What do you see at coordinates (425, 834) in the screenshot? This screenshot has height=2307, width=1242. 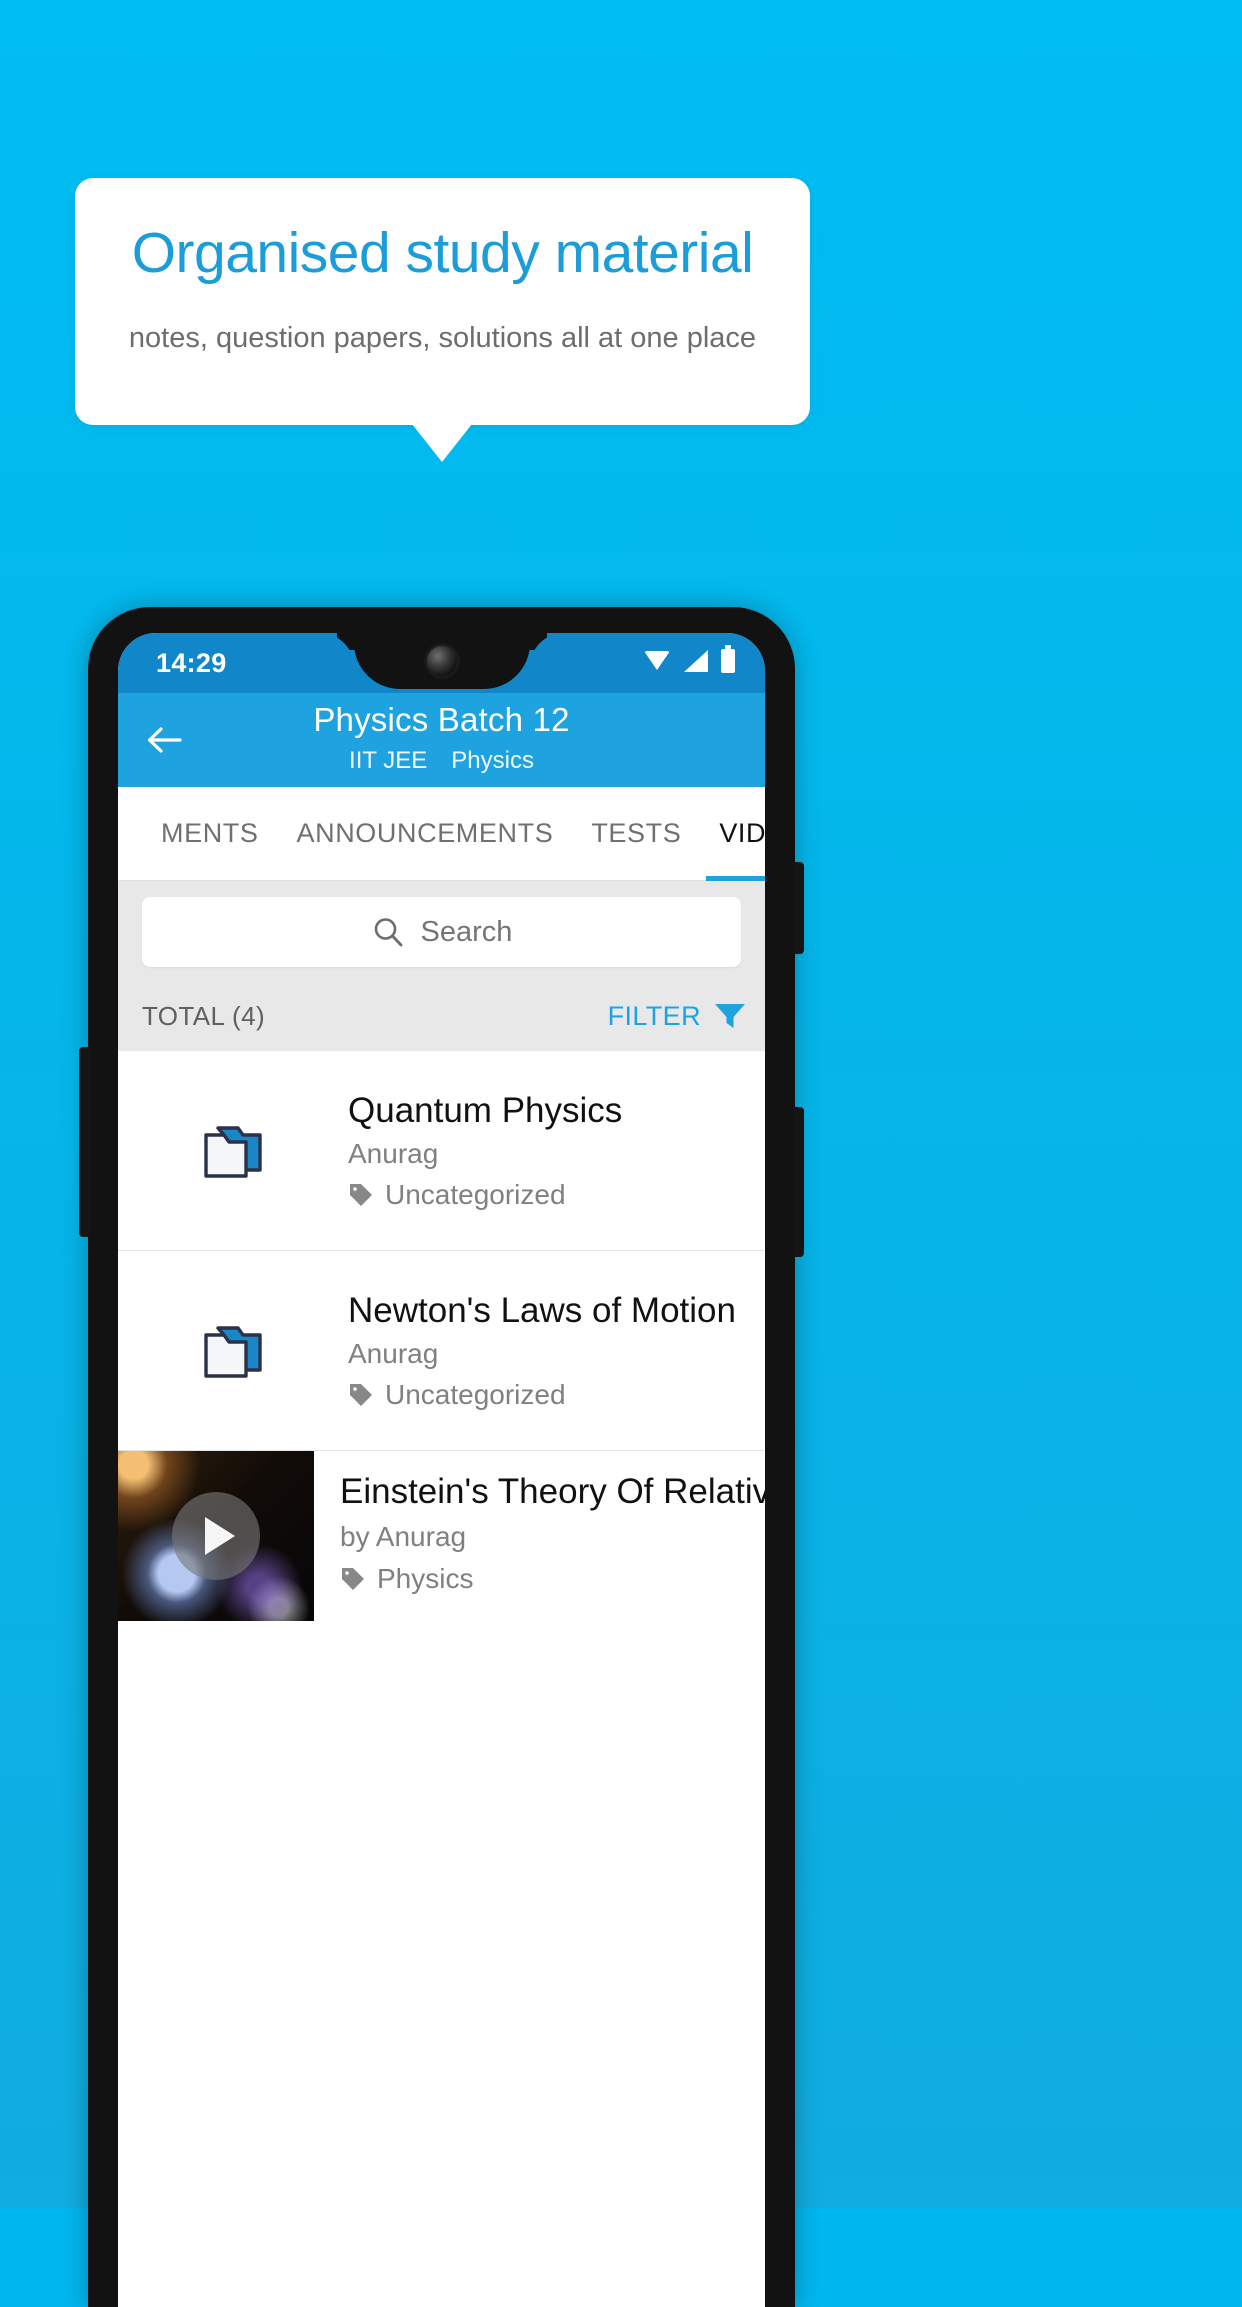 I see `tab-announcements: ANNOUNCEMENTS` at bounding box center [425, 834].